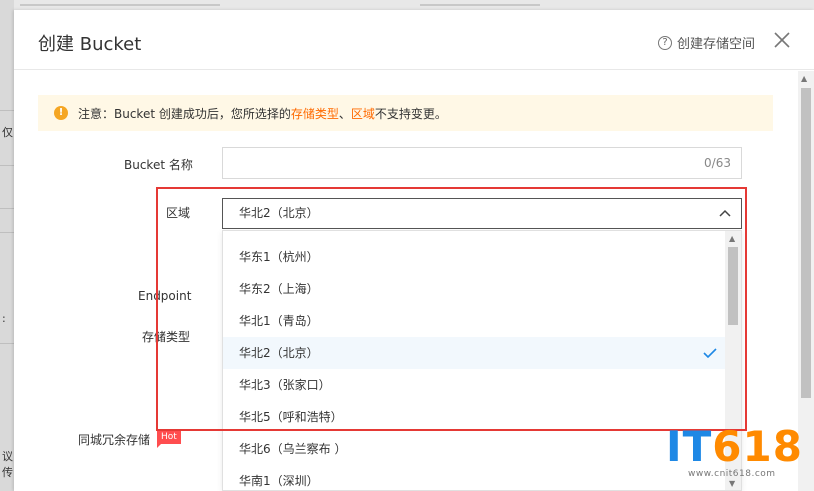 This screenshot has height=491, width=814. Describe the element at coordinates (158, 165) in the screenshot. I see `bucket-name-label: Bucket 名称` at that location.